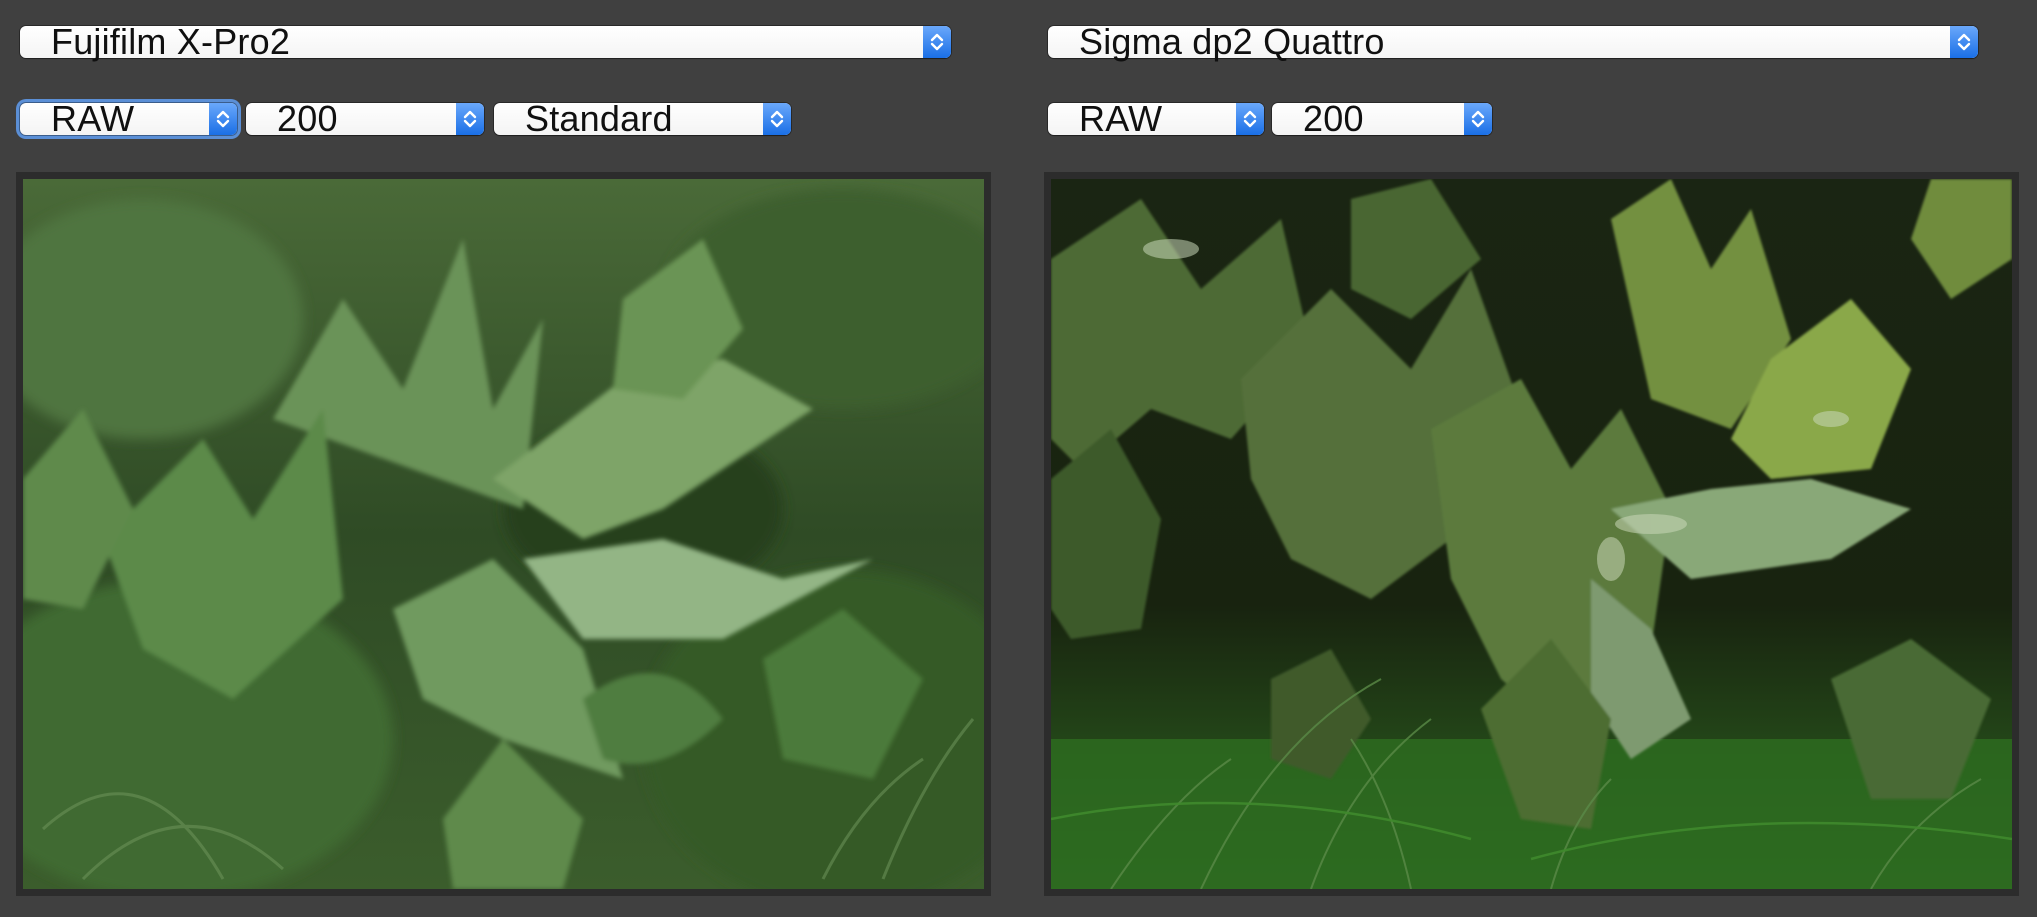  What do you see at coordinates (1232, 41) in the screenshot?
I see `right-camera-label: Sigma dp2 Quattro` at bounding box center [1232, 41].